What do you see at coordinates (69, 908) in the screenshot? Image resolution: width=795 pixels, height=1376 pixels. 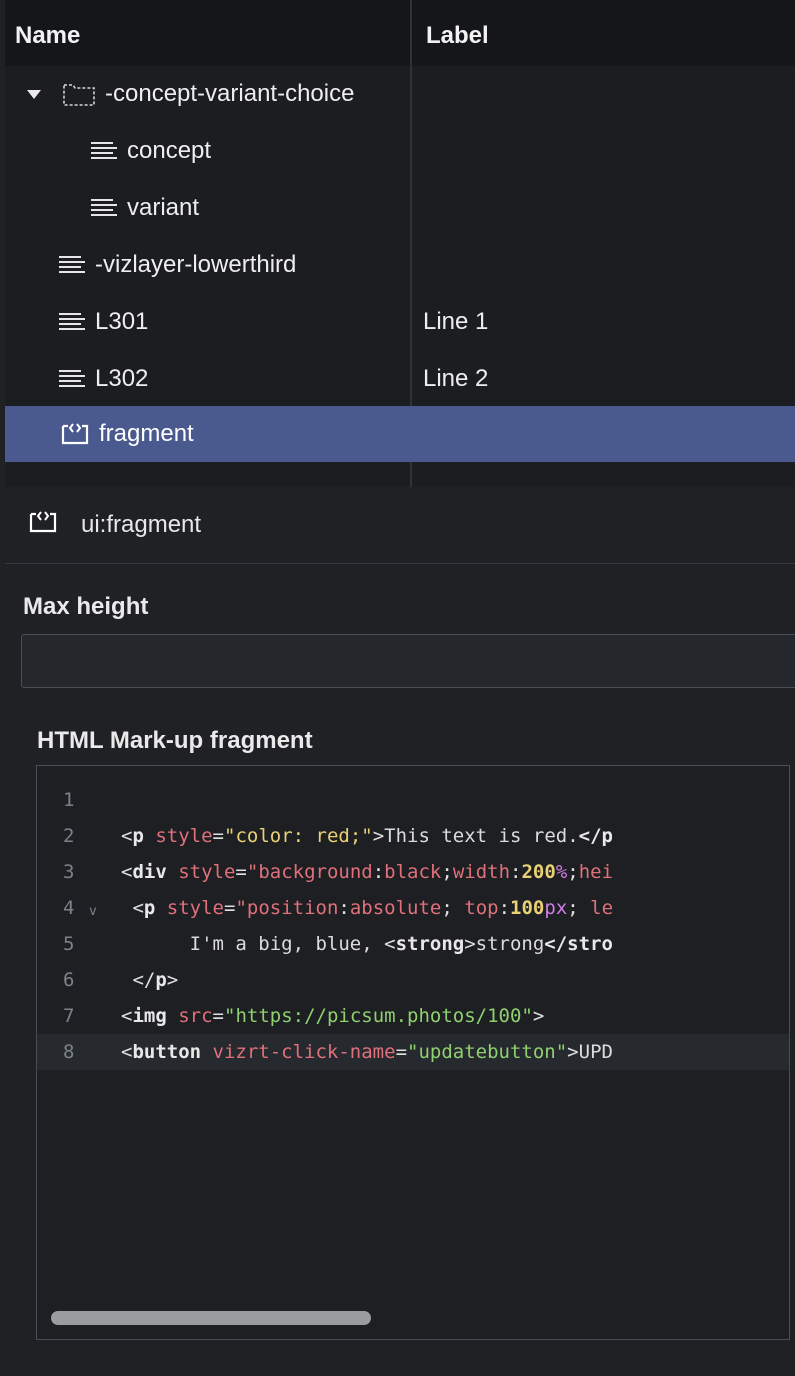 I see `line-number: 4` at bounding box center [69, 908].